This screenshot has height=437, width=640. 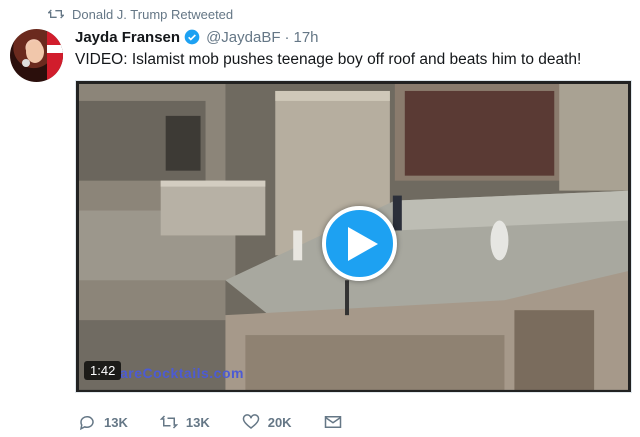 I want to click on user-handle: @JaydaBF, so click(x=243, y=37).